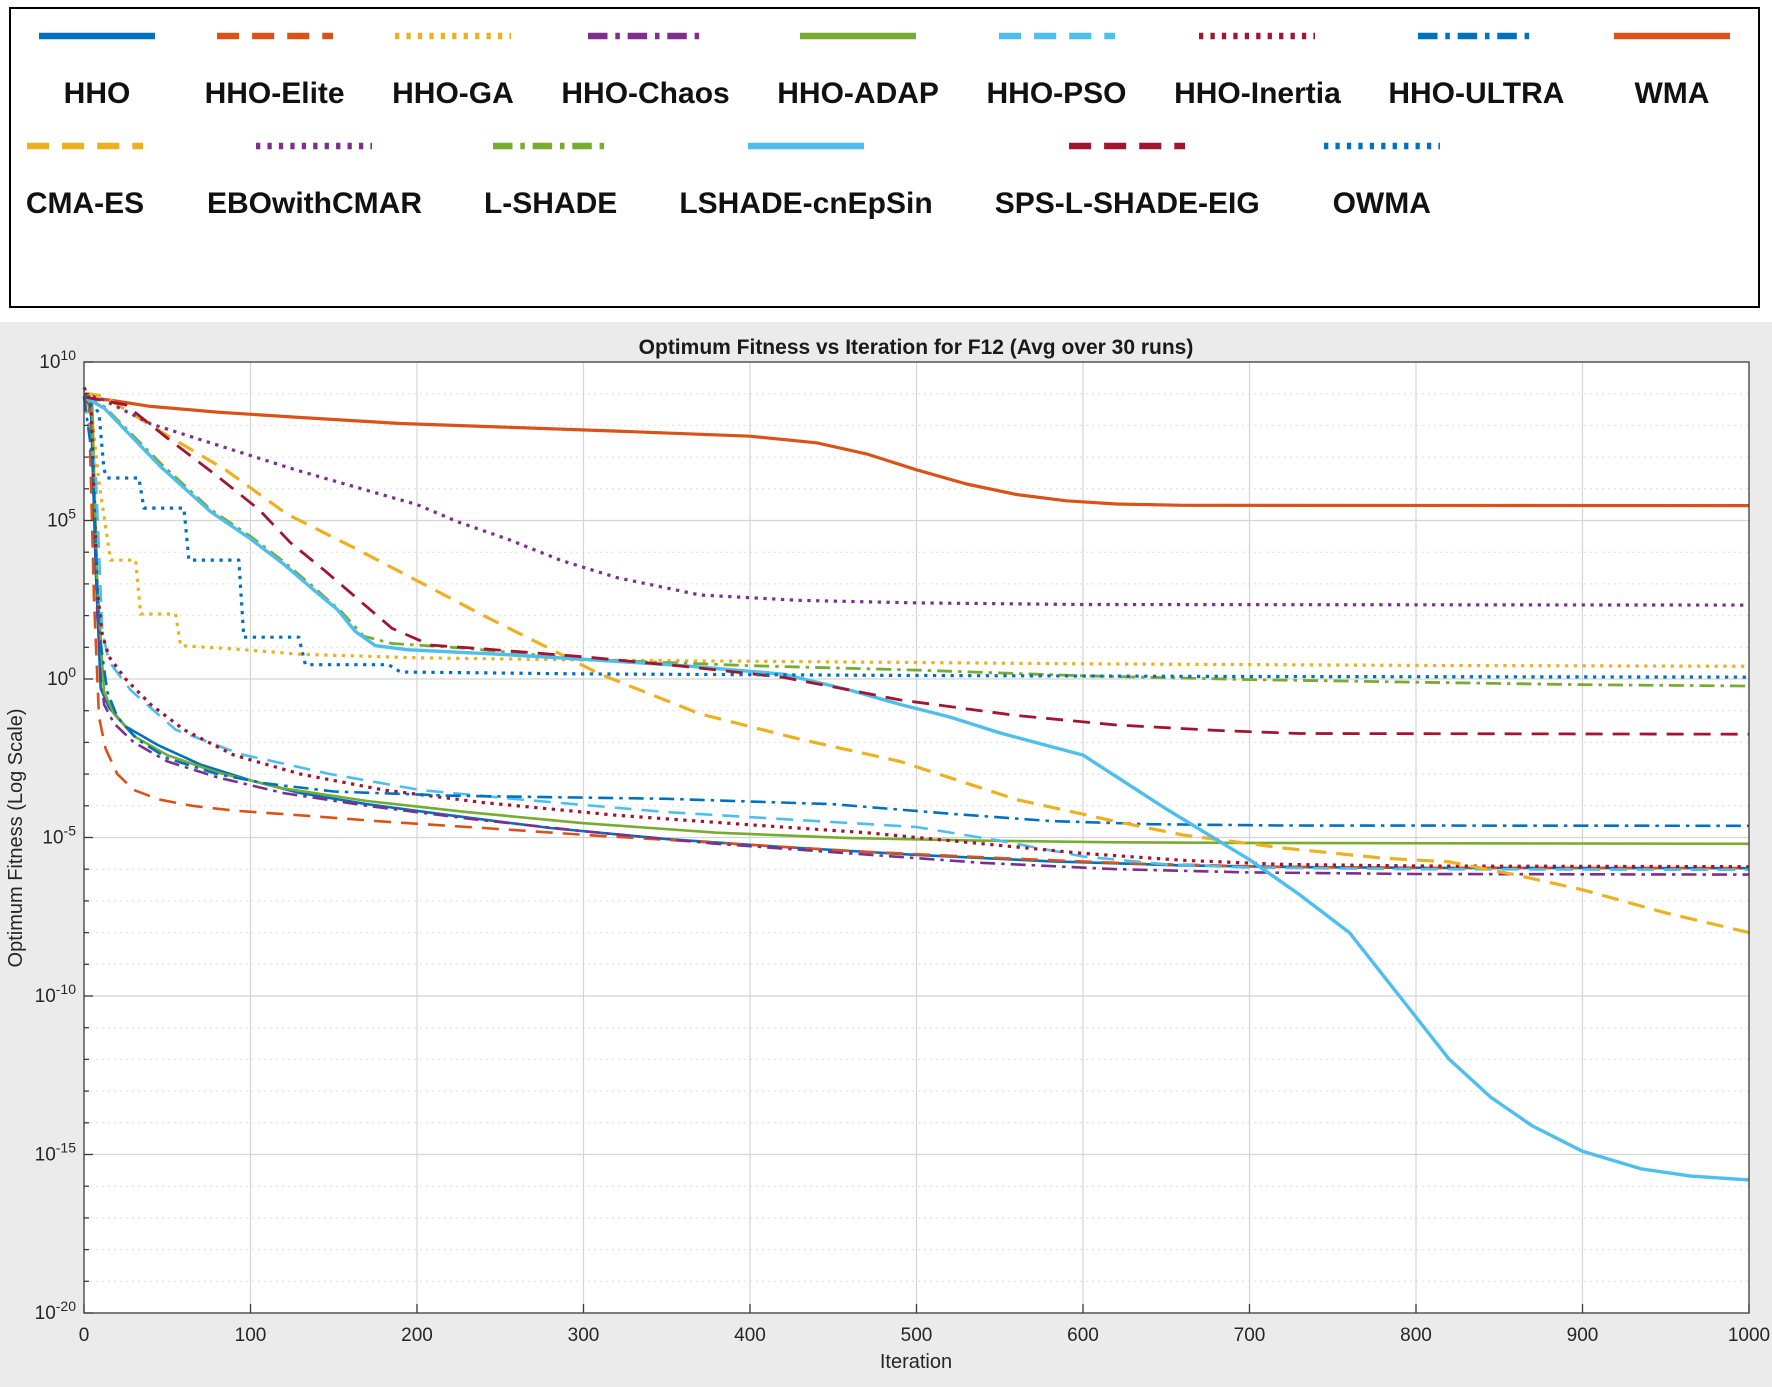 The width and height of the screenshot is (1772, 1387). What do you see at coordinates (550, 181) in the screenshot?
I see `legend-item-l-shade: L-SHADE` at bounding box center [550, 181].